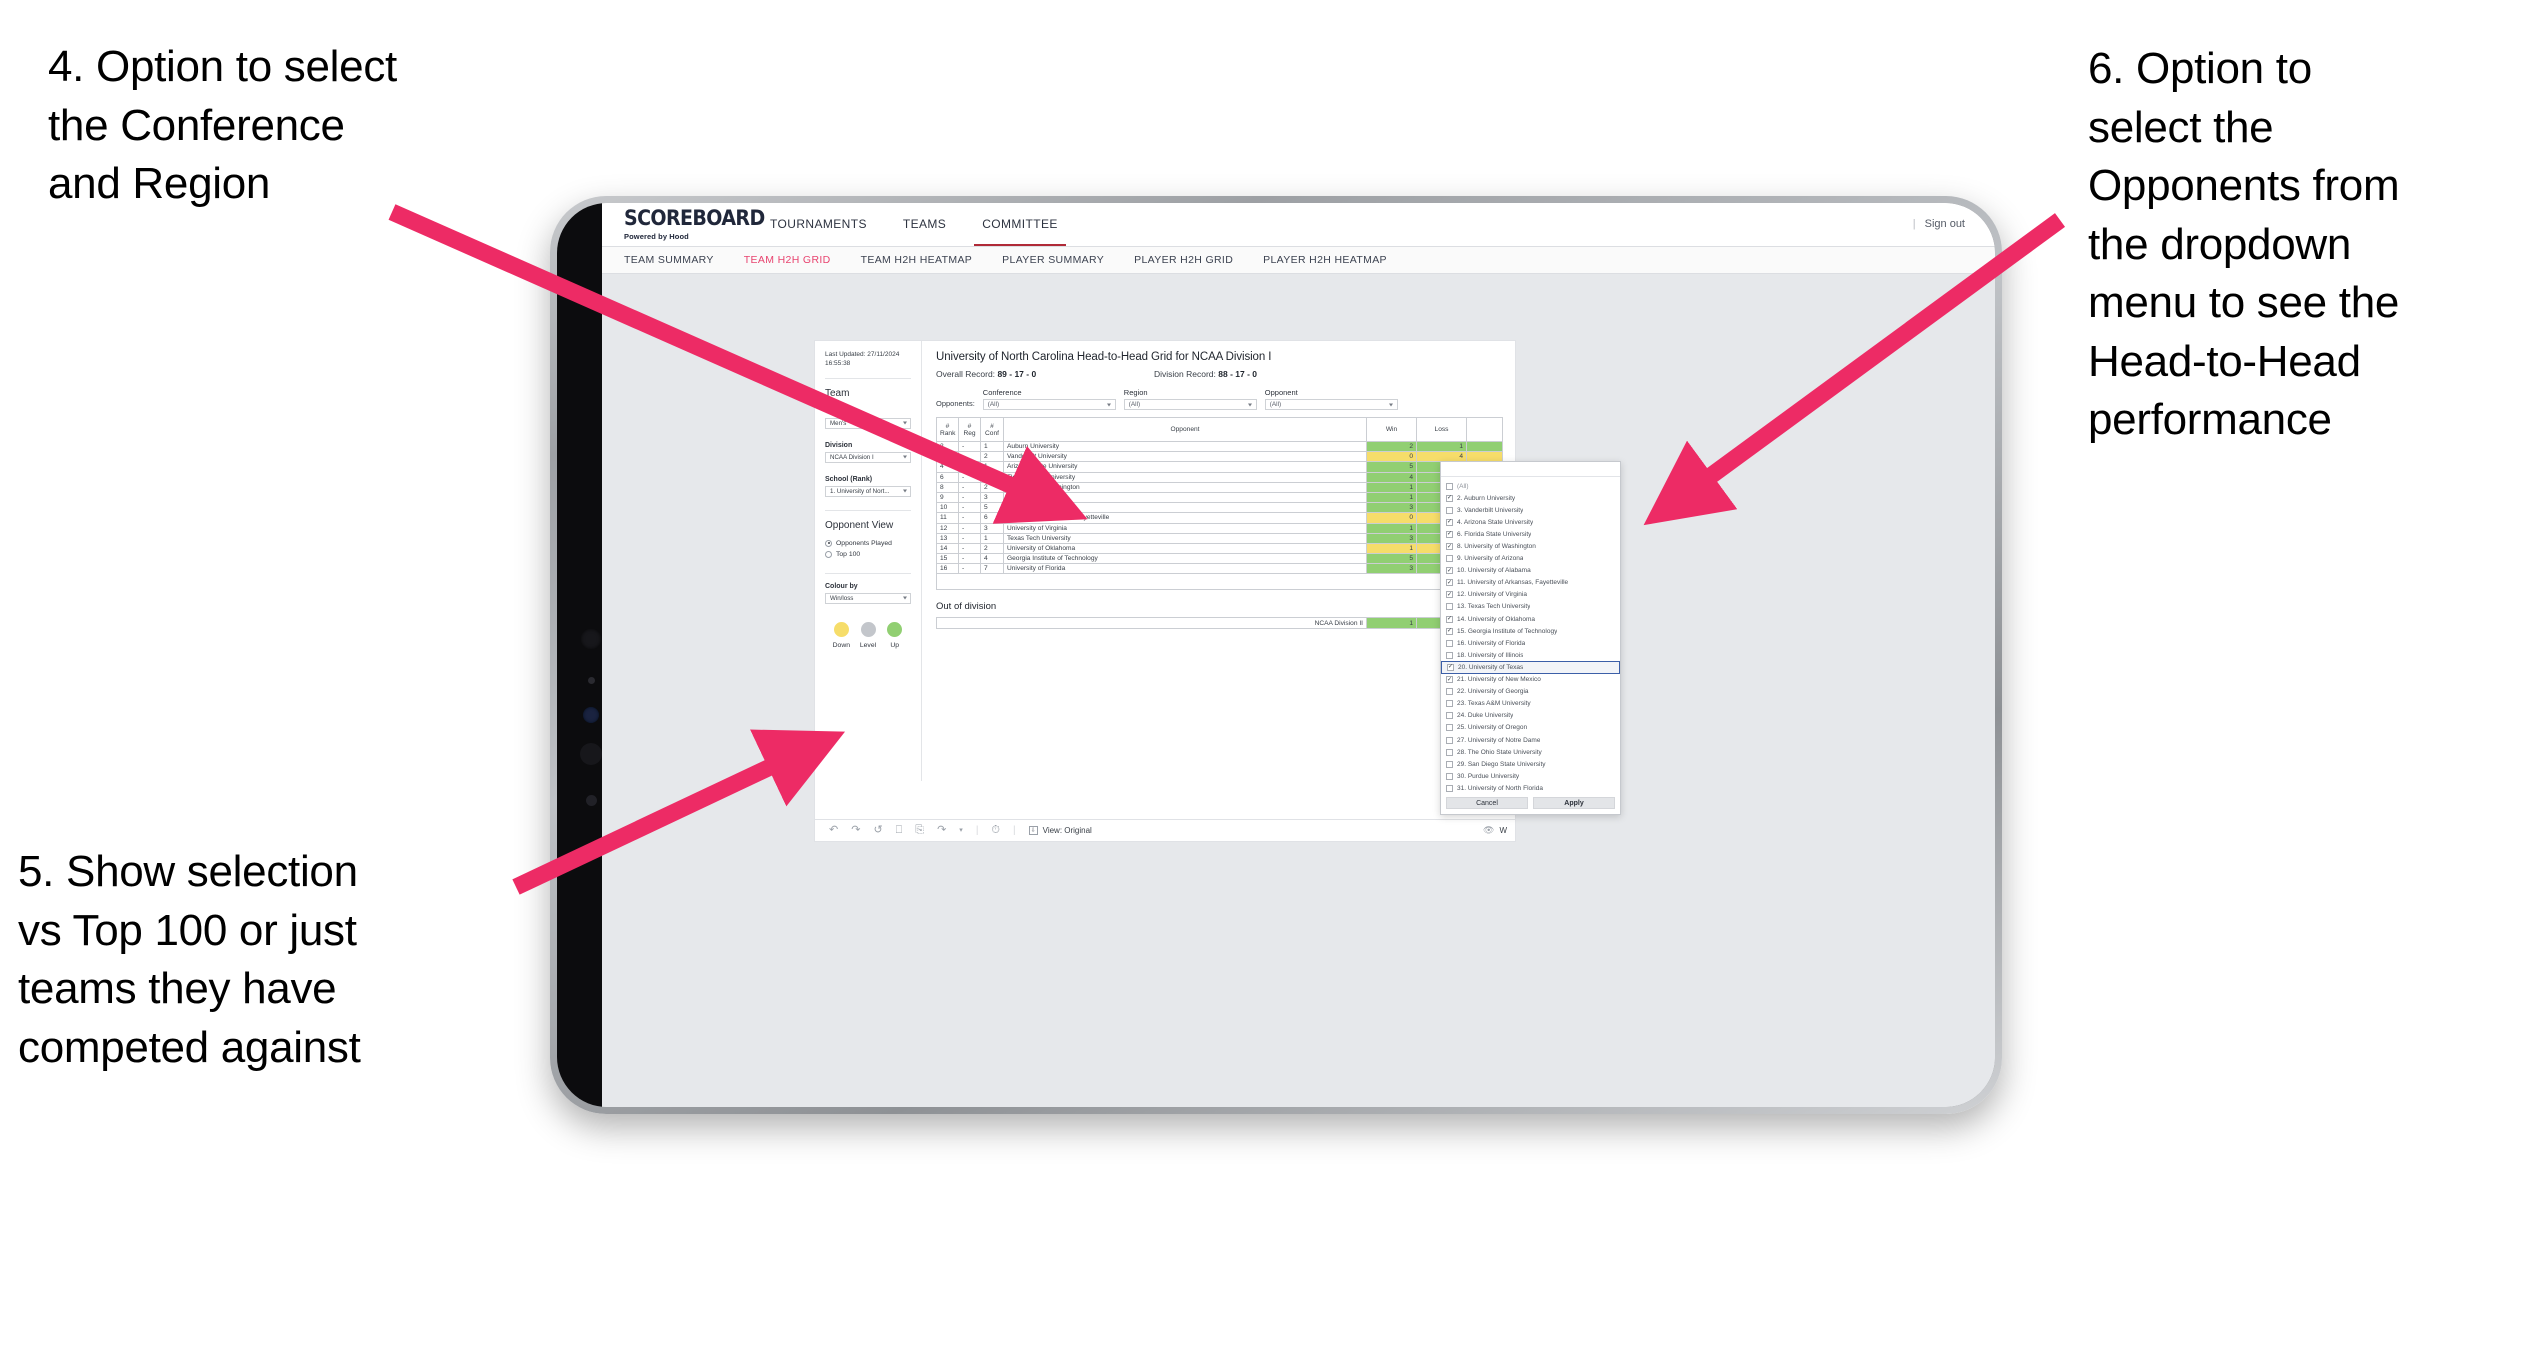 The width and height of the screenshot is (2533, 1363). Describe the element at coordinates (1219, 457) in the screenshot. I see `table-row: 3-2 Vanderbilt University 0 4` at that location.